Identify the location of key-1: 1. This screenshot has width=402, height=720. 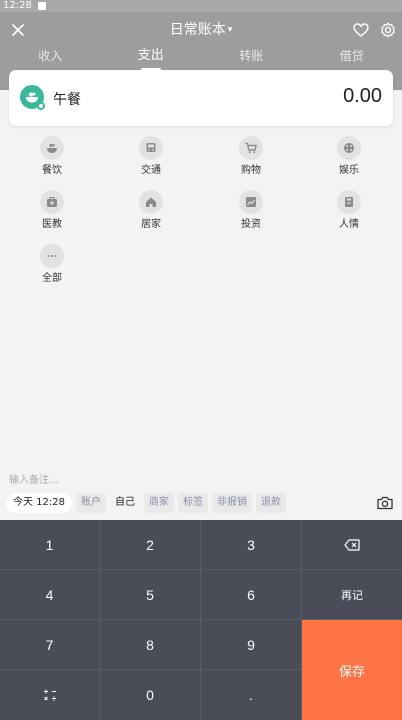
(50, 545).